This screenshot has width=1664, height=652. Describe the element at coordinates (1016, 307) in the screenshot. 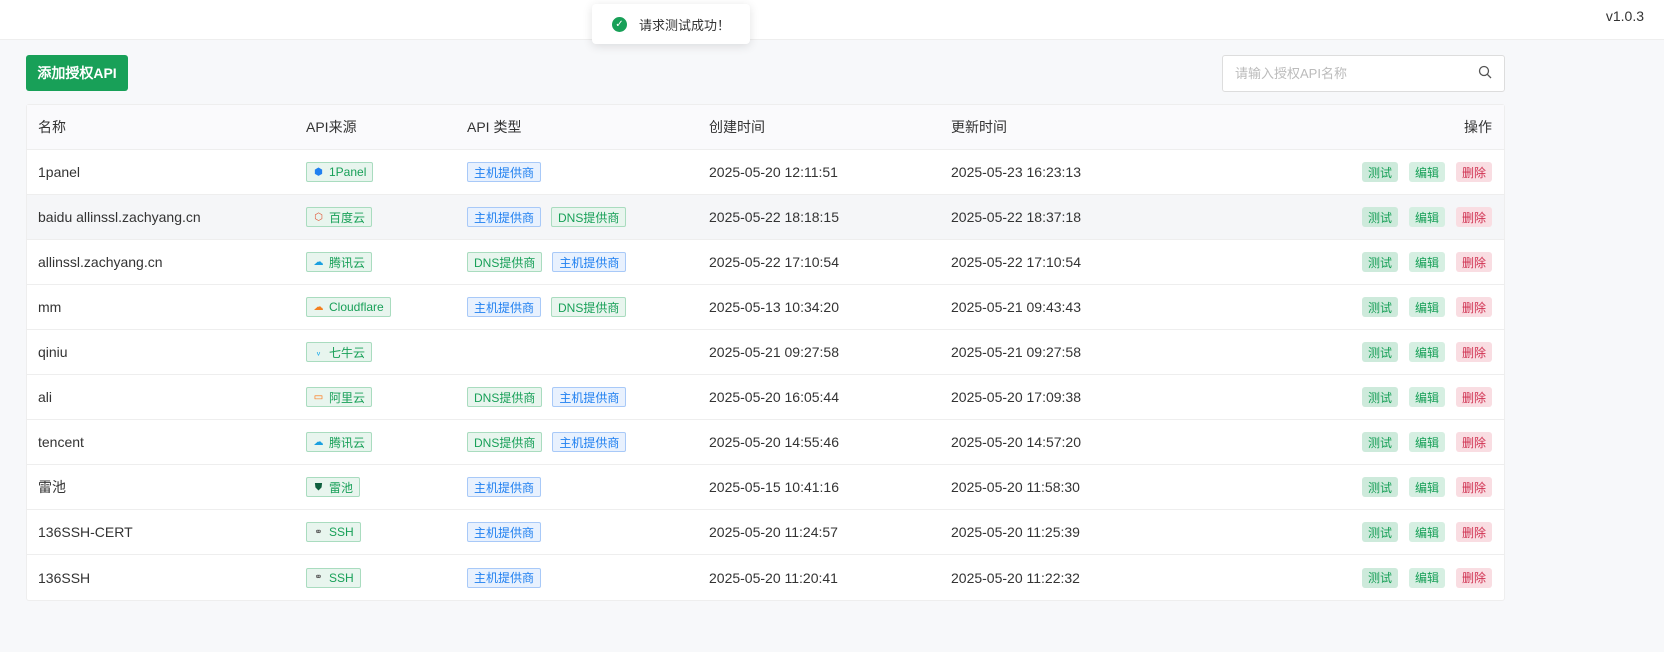

I see `updated-time: 2025-05-21 09:43:43` at that location.